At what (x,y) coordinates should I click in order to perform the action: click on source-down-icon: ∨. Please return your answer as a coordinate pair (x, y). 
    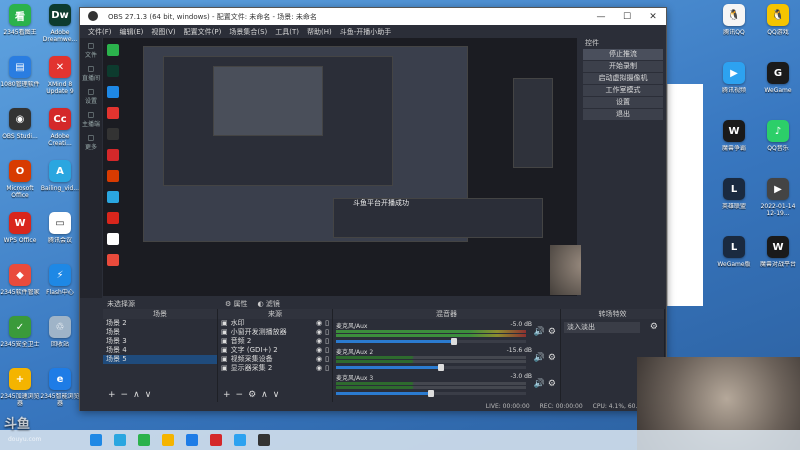
    Looking at the image, I should click on (276, 395).